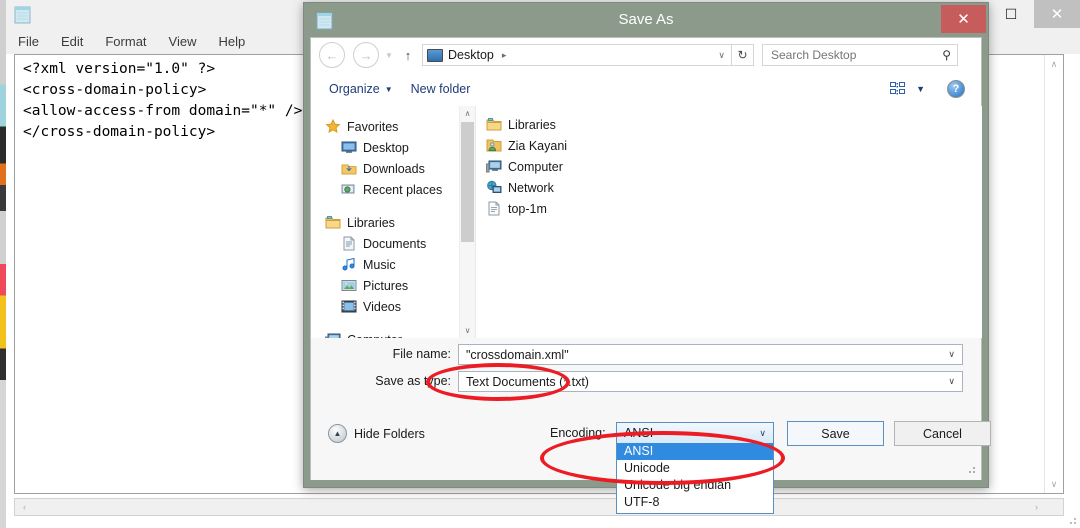 This screenshot has height=528, width=1080. I want to click on dialog-close-button: ✕, so click(963, 19).